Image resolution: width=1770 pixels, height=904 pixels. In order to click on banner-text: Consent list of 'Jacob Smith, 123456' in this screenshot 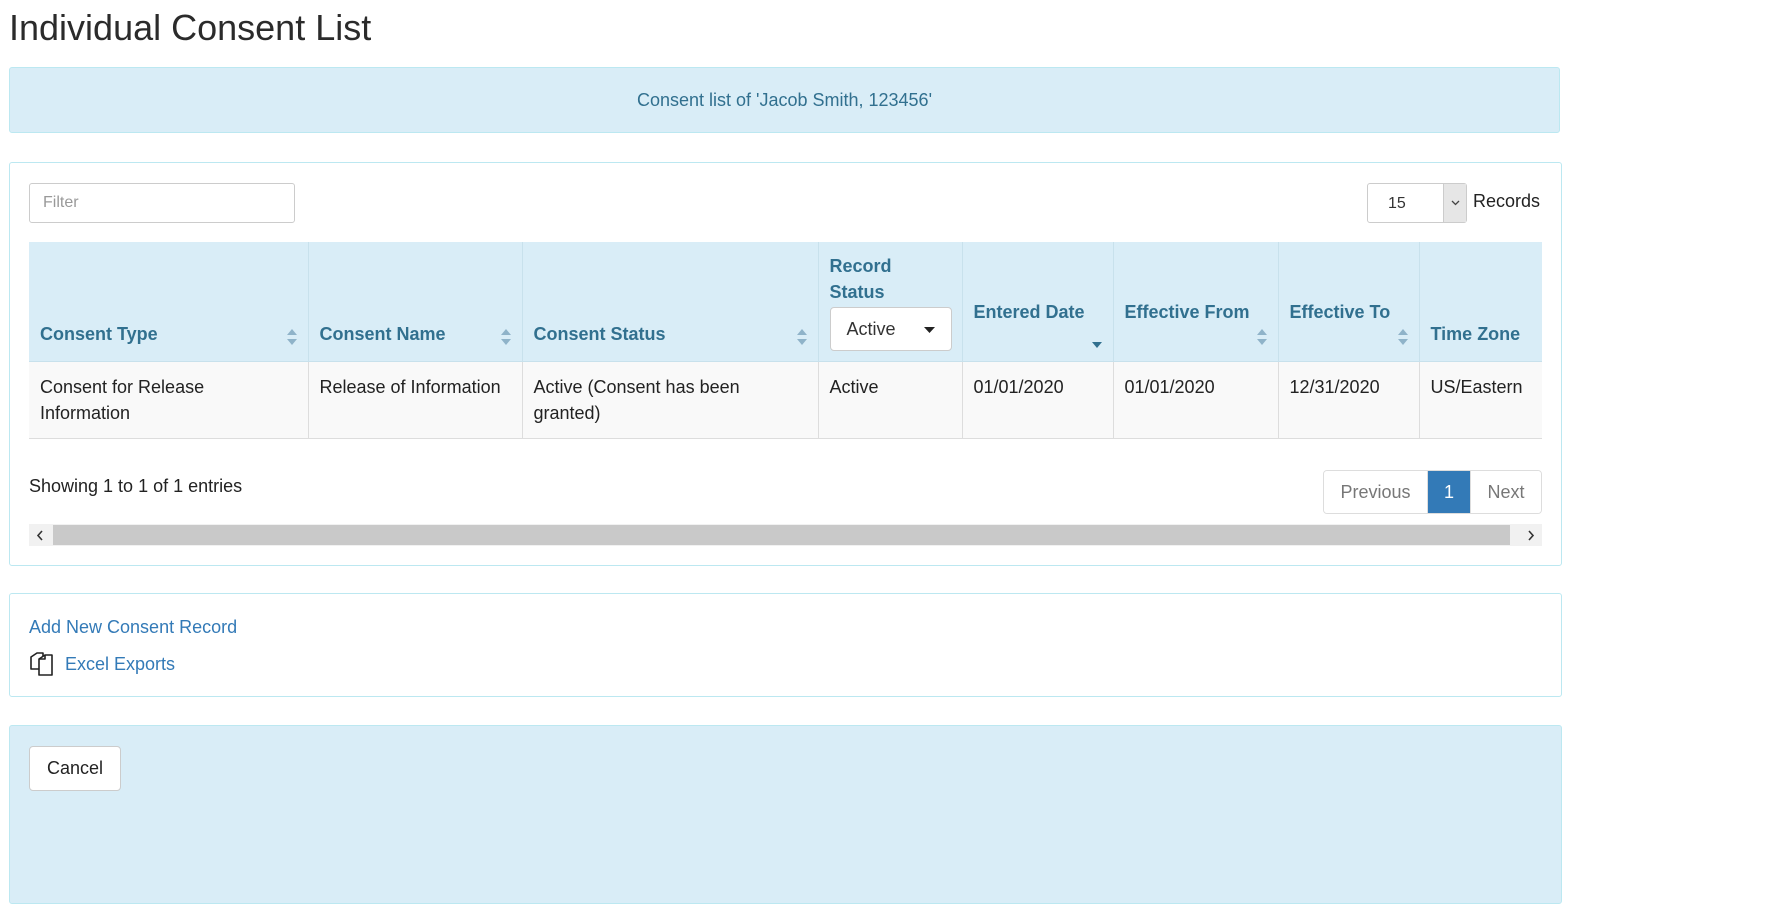, I will do `click(784, 99)`.